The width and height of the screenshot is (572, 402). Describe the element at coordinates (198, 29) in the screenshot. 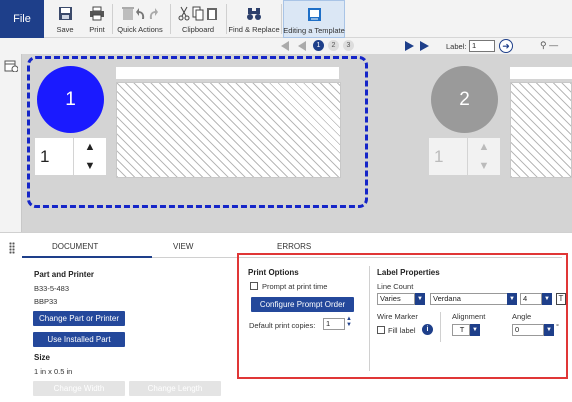

I see `clipboard-label: Clipboard` at that location.